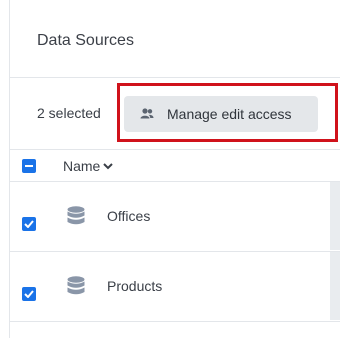 This screenshot has width=340, height=338. I want to click on row-name: Offices, so click(128, 216).